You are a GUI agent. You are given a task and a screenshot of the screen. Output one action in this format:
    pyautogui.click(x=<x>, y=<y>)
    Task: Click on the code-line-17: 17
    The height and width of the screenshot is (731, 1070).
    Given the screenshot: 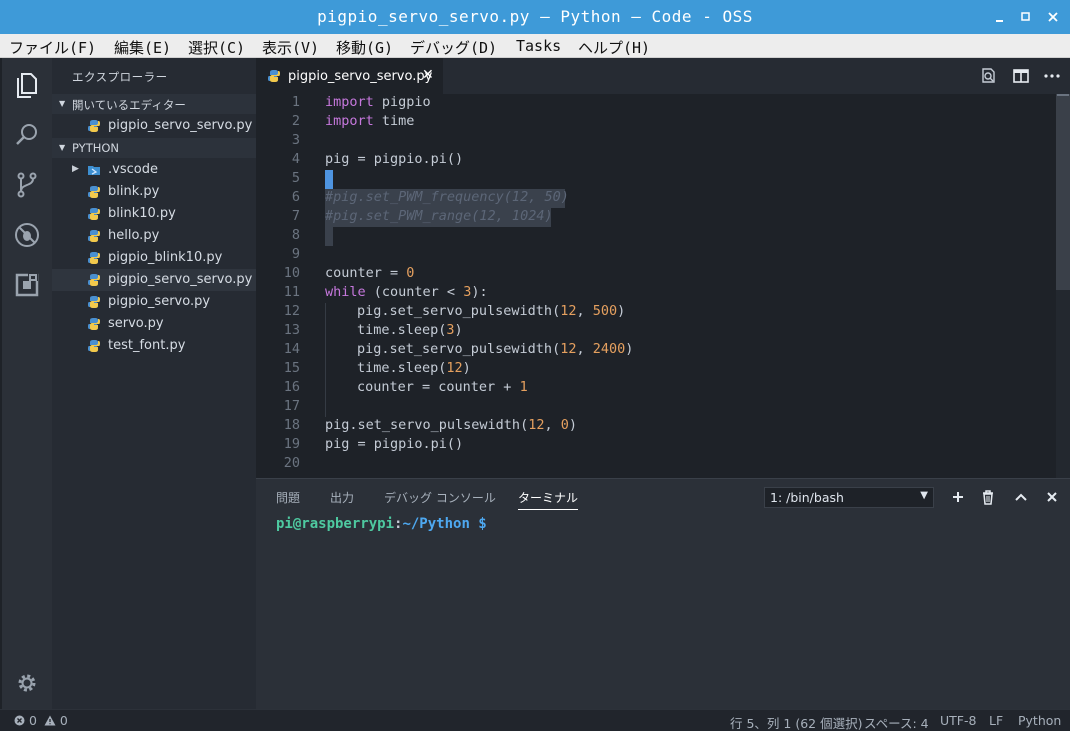 What is the action you would take?
    pyautogui.click(x=291, y=406)
    